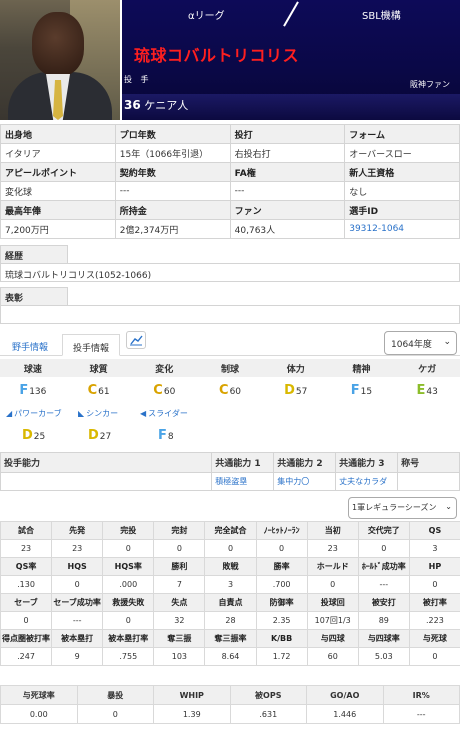 The width and height of the screenshot is (460, 730). I want to click on pitch-arrow-icon: ◣, so click(81, 413).